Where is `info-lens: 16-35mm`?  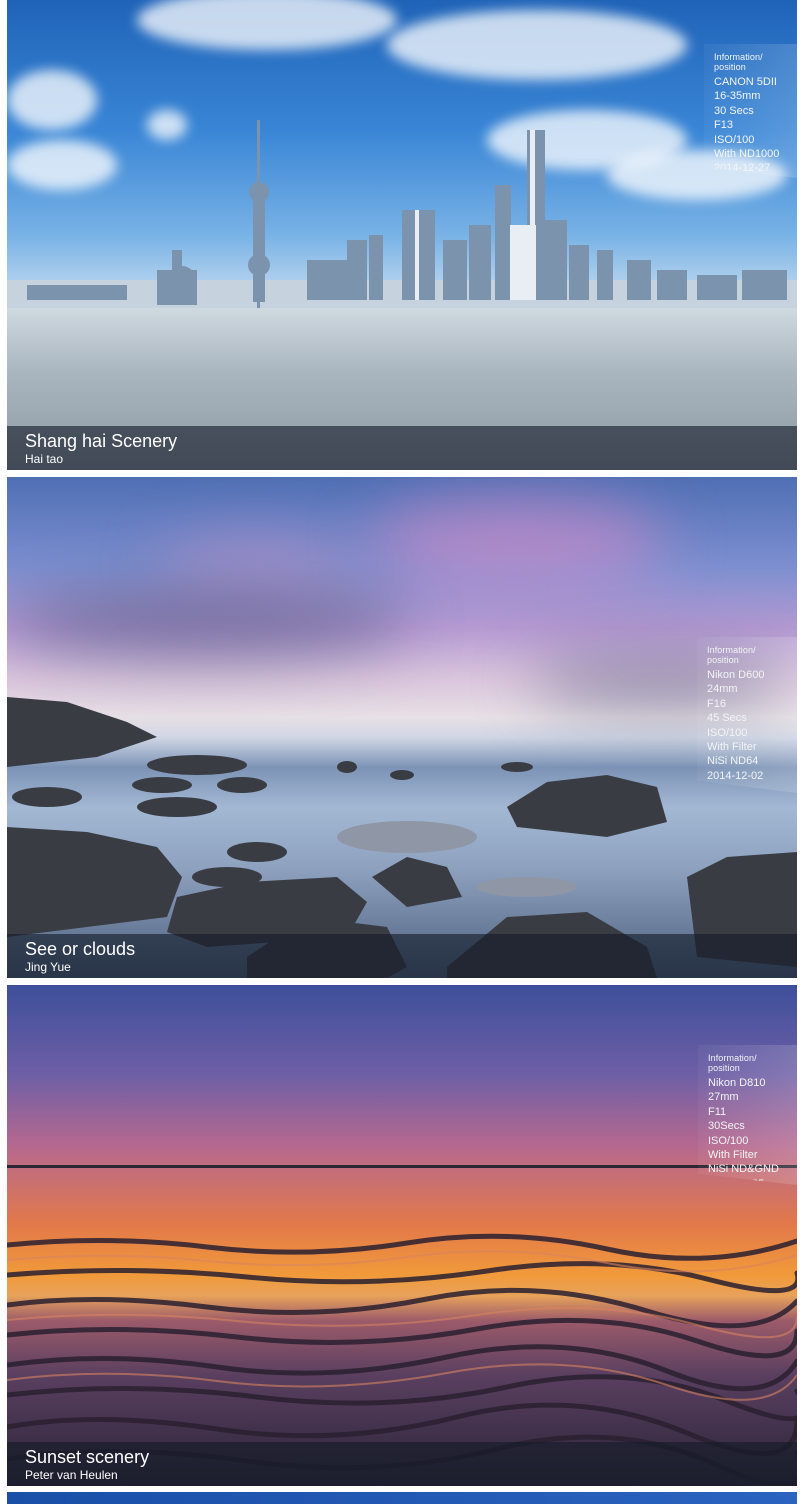 info-lens: 16-35mm is located at coordinates (737, 96).